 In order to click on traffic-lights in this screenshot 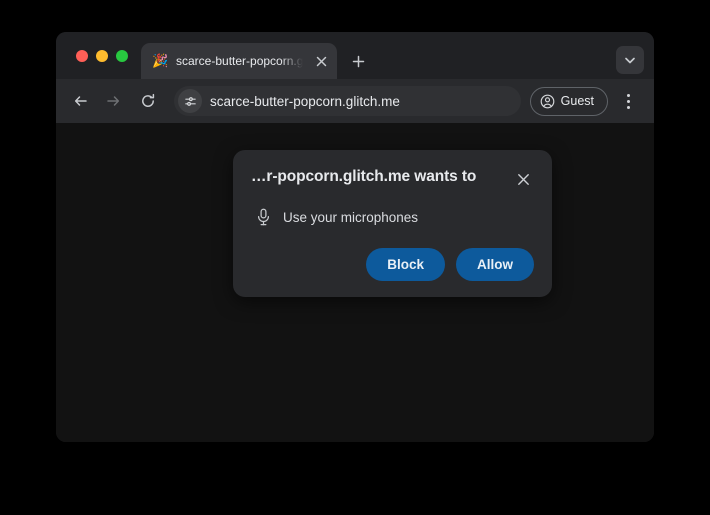, I will do `click(98, 55)`.